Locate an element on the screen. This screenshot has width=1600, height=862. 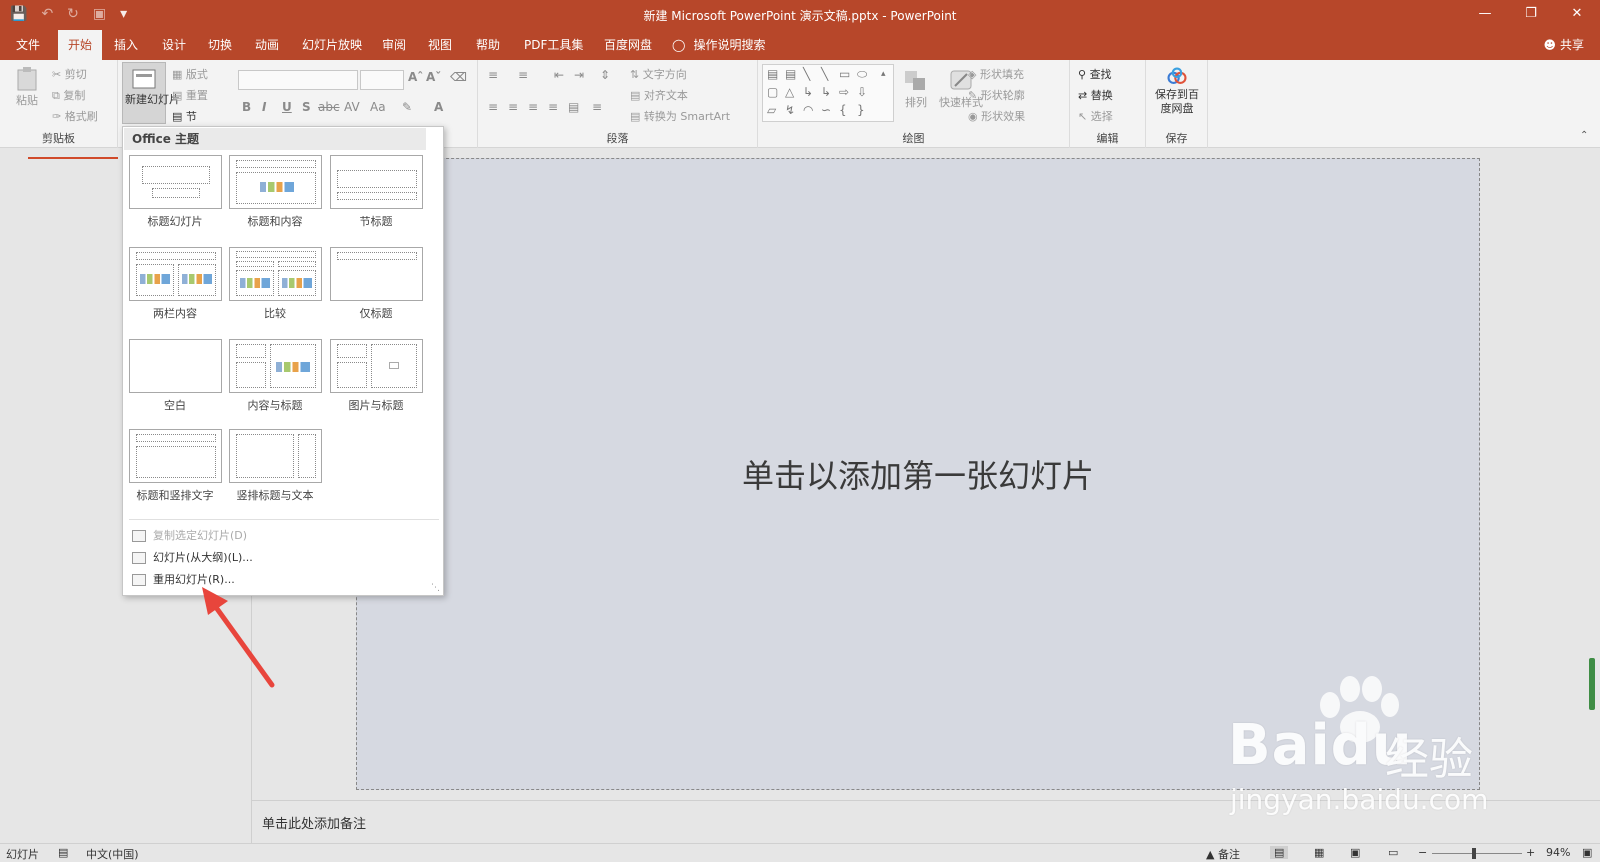
decrease-indent-icon: ⇤ is located at coordinates (559, 75).